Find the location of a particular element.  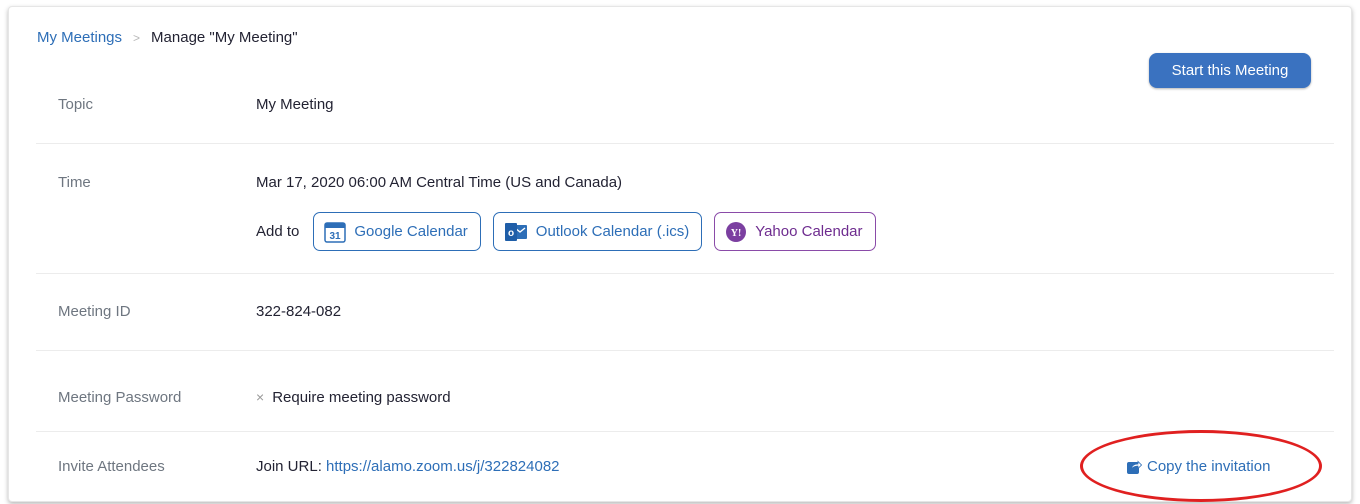

outlook-calendar-icon: o is located at coordinates (516, 232).